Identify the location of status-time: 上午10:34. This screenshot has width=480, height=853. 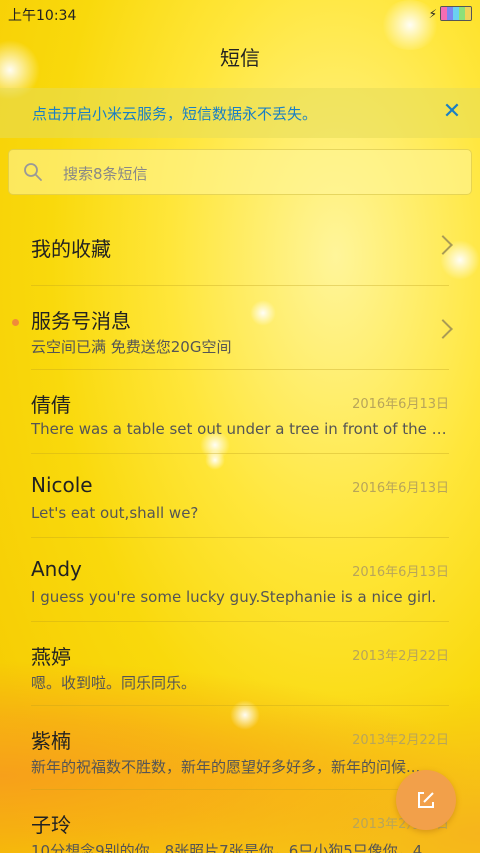
(42, 16).